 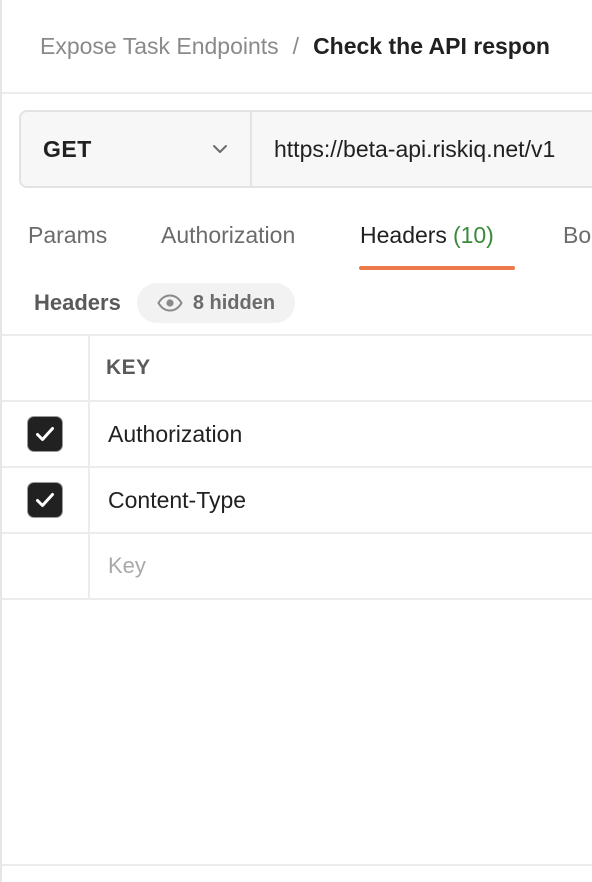 What do you see at coordinates (297, 367) in the screenshot?
I see `table-header-row: KEY` at bounding box center [297, 367].